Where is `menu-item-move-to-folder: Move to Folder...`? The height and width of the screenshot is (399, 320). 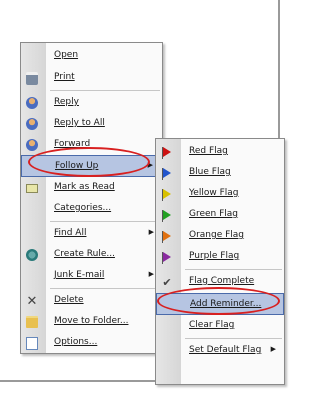
menu-item-move-to-folder: Move to Folder... is located at coordinates (91, 322).